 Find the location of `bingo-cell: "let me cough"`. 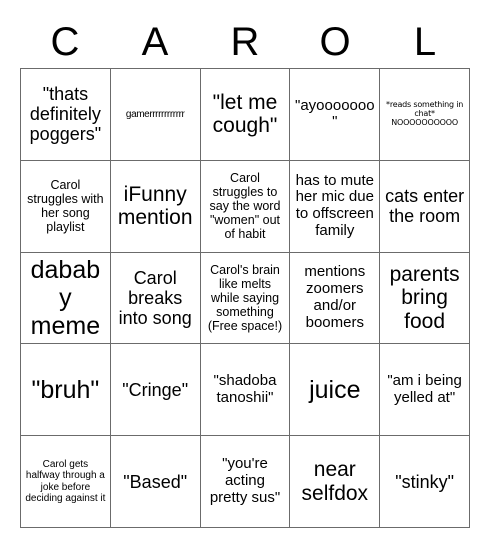

bingo-cell: "let me cough" is located at coordinates (245, 115).